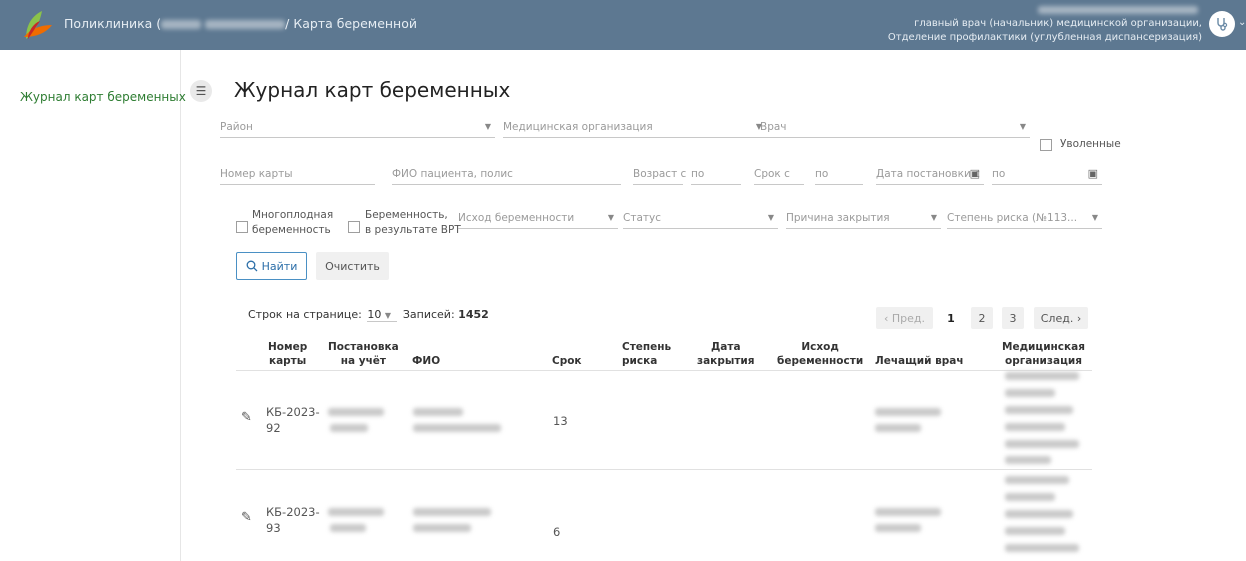  I want to click on col-risk: Степень риска, so click(646, 354).